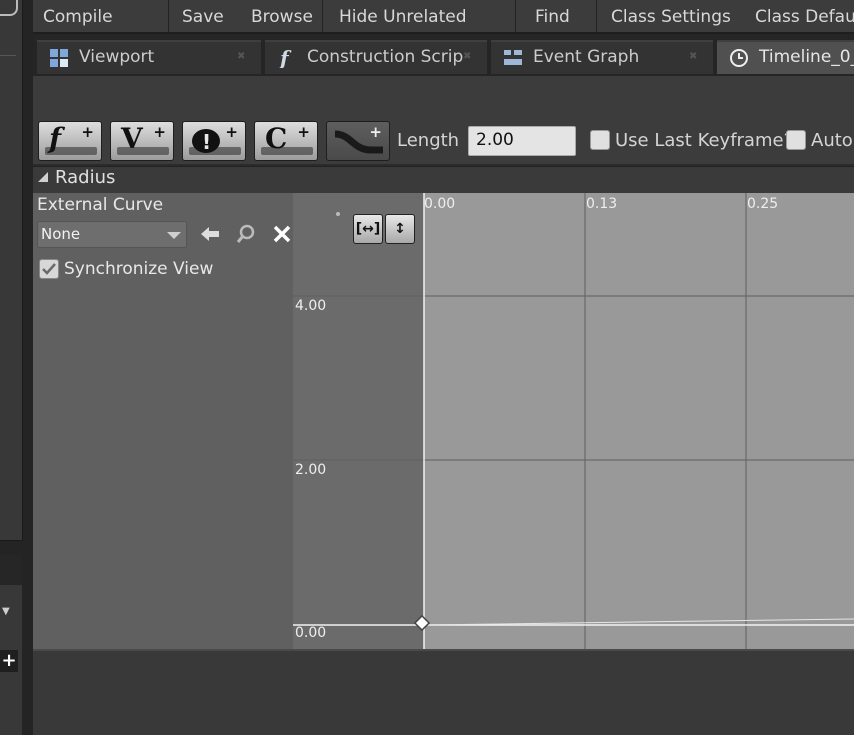 Image resolution: width=854 pixels, height=735 pixels. What do you see at coordinates (704, 140) in the screenshot?
I see `use-last-keyframe-label: Use Last Keyframe?` at bounding box center [704, 140].